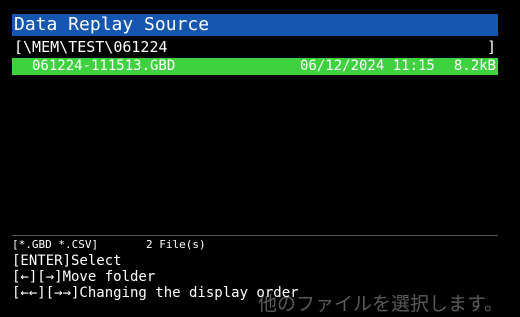 This screenshot has height=317, width=520. Describe the element at coordinates (255, 235) in the screenshot. I see `footer-divider` at that location.